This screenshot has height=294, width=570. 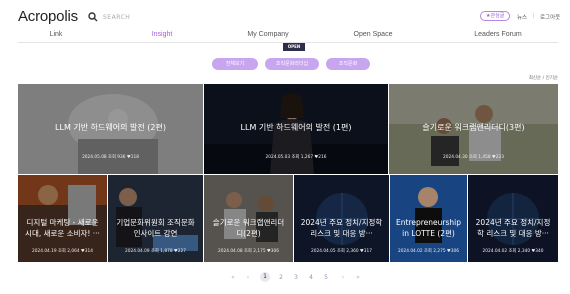 I want to click on card-title: LLM 기반 하드웨어의 발전 (2편), so click(x=110, y=127).